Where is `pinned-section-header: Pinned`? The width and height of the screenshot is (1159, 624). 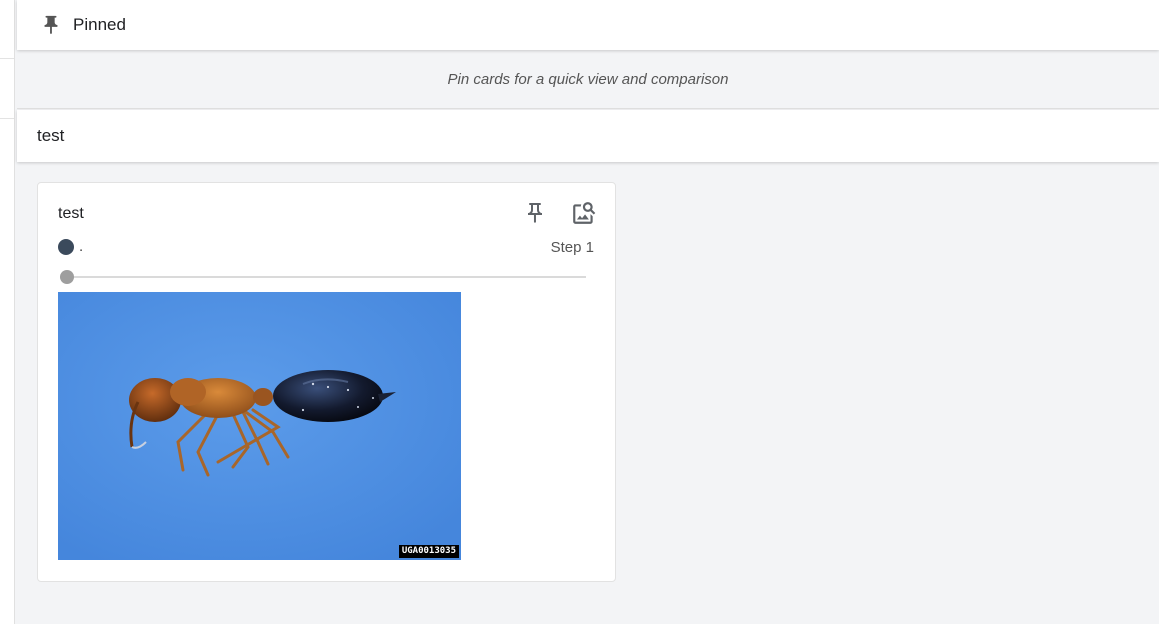 pinned-section-header: Pinned is located at coordinates (588, 25).